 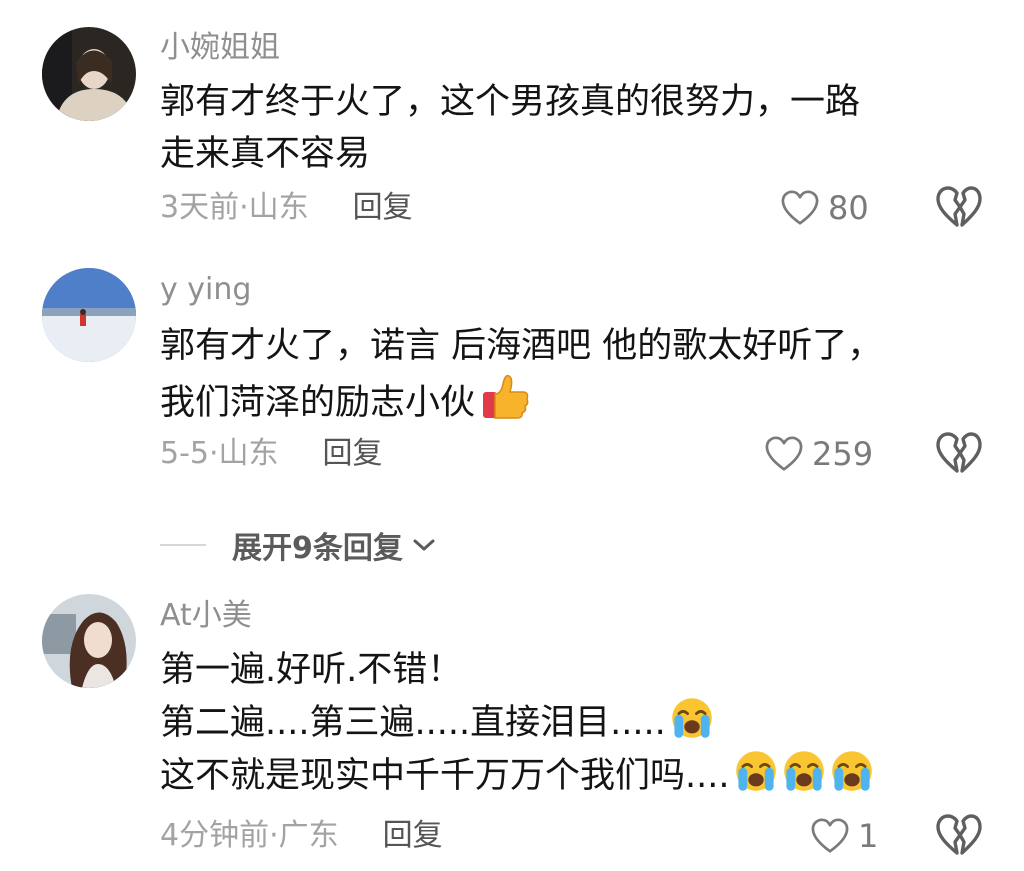 I want to click on like-count: 1, so click(x=868, y=836).